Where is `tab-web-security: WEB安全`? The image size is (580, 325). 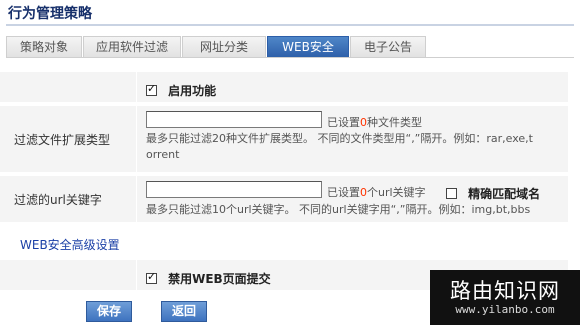
tab-web-security: WEB安全 is located at coordinates (308, 47).